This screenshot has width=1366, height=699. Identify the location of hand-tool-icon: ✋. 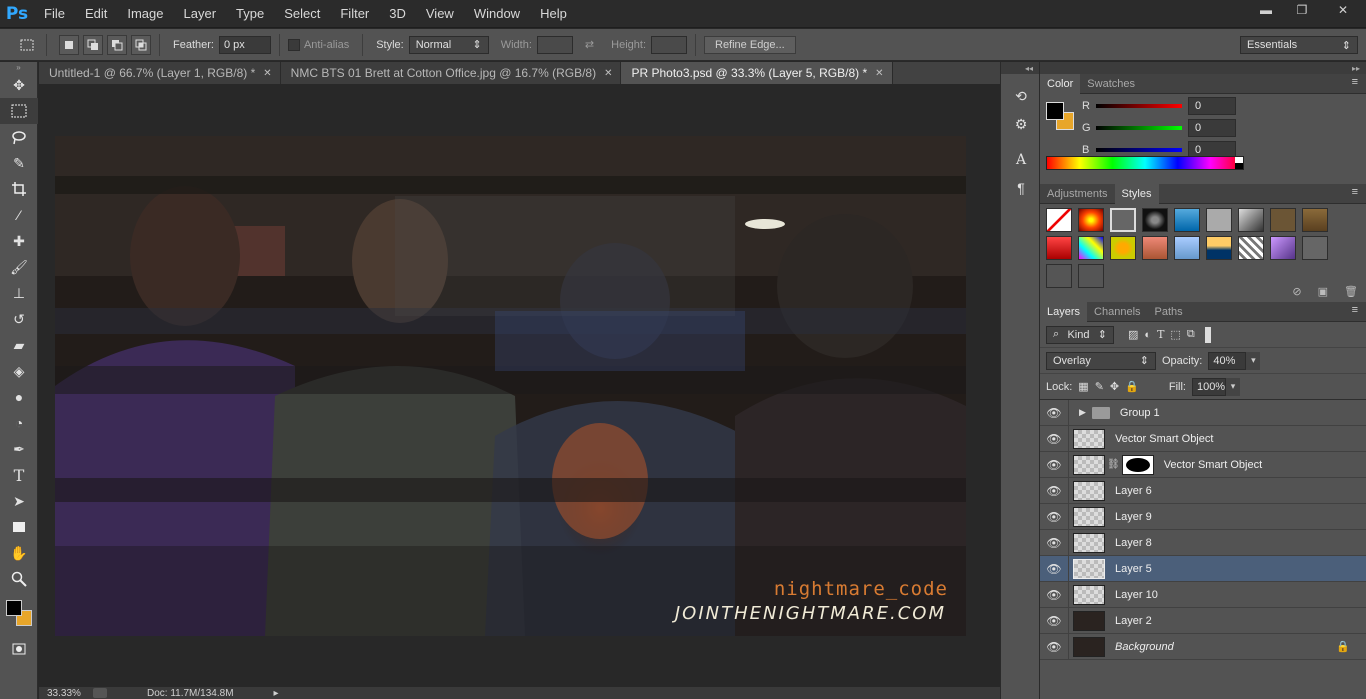
(19, 553).